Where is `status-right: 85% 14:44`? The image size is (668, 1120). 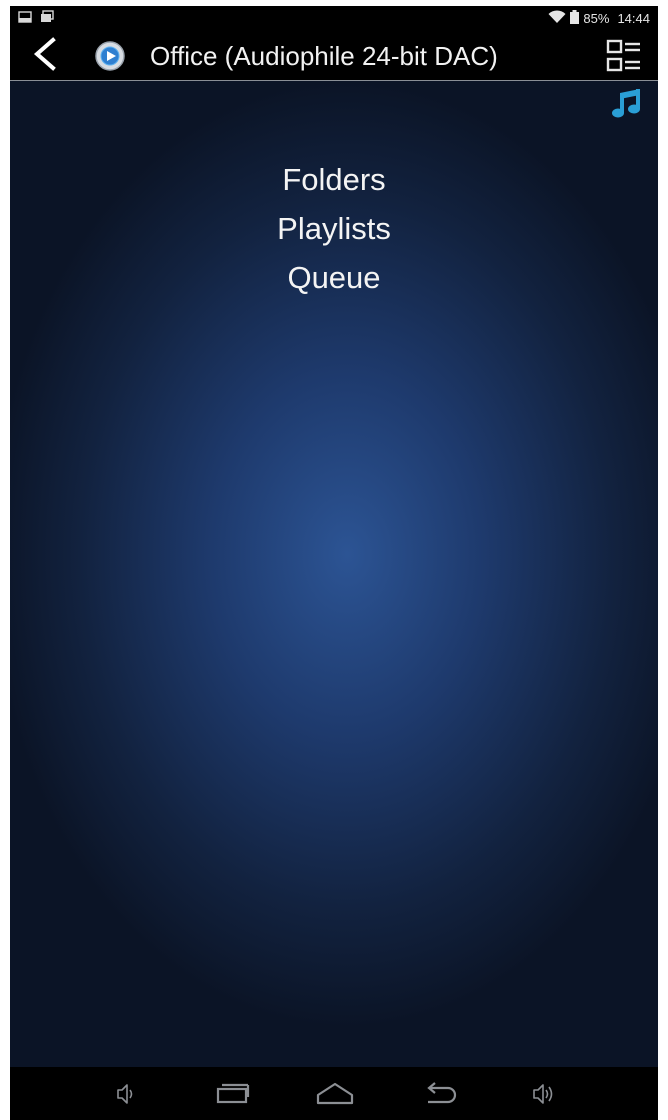 status-right: 85% 14:44 is located at coordinates (599, 18).